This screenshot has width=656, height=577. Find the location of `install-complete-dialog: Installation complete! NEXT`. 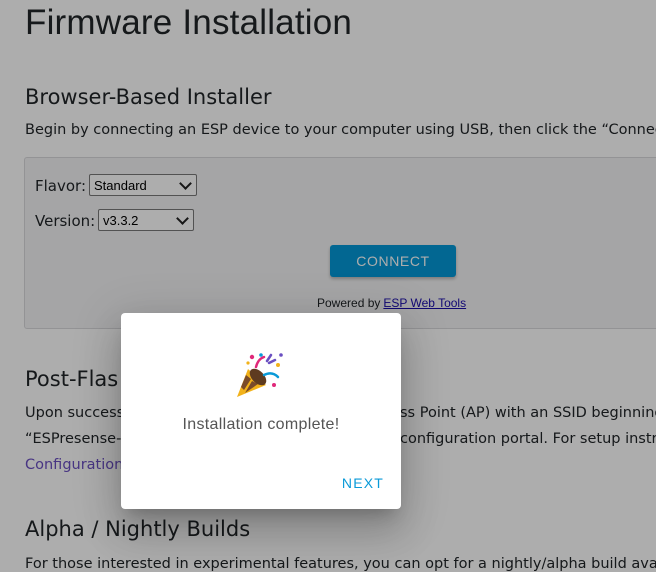

install-complete-dialog: Installation complete! NEXT is located at coordinates (261, 411).